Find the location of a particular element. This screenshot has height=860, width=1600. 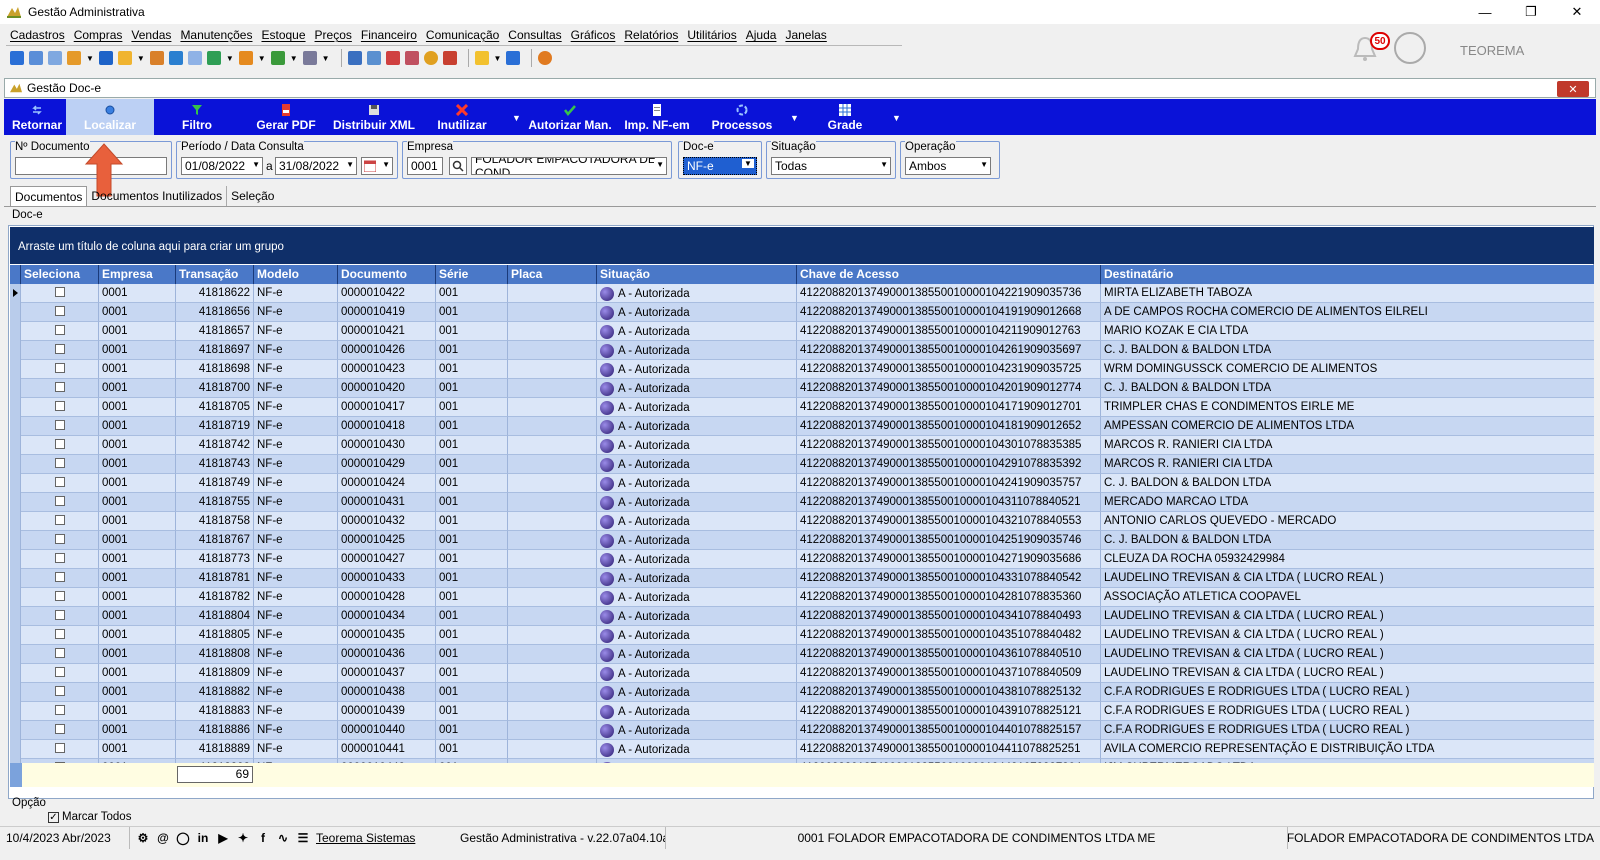

tab-selecao: Seleção is located at coordinates (252, 196).